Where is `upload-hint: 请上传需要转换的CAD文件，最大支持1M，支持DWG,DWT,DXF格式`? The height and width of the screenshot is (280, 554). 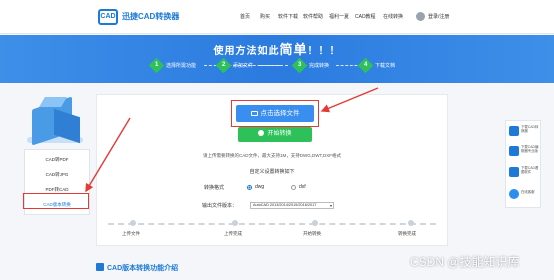
upload-hint: 请上传需要转换的CAD文件，最大支持1M，支持DWG,DWT,DXF格式 is located at coordinates (272, 155).